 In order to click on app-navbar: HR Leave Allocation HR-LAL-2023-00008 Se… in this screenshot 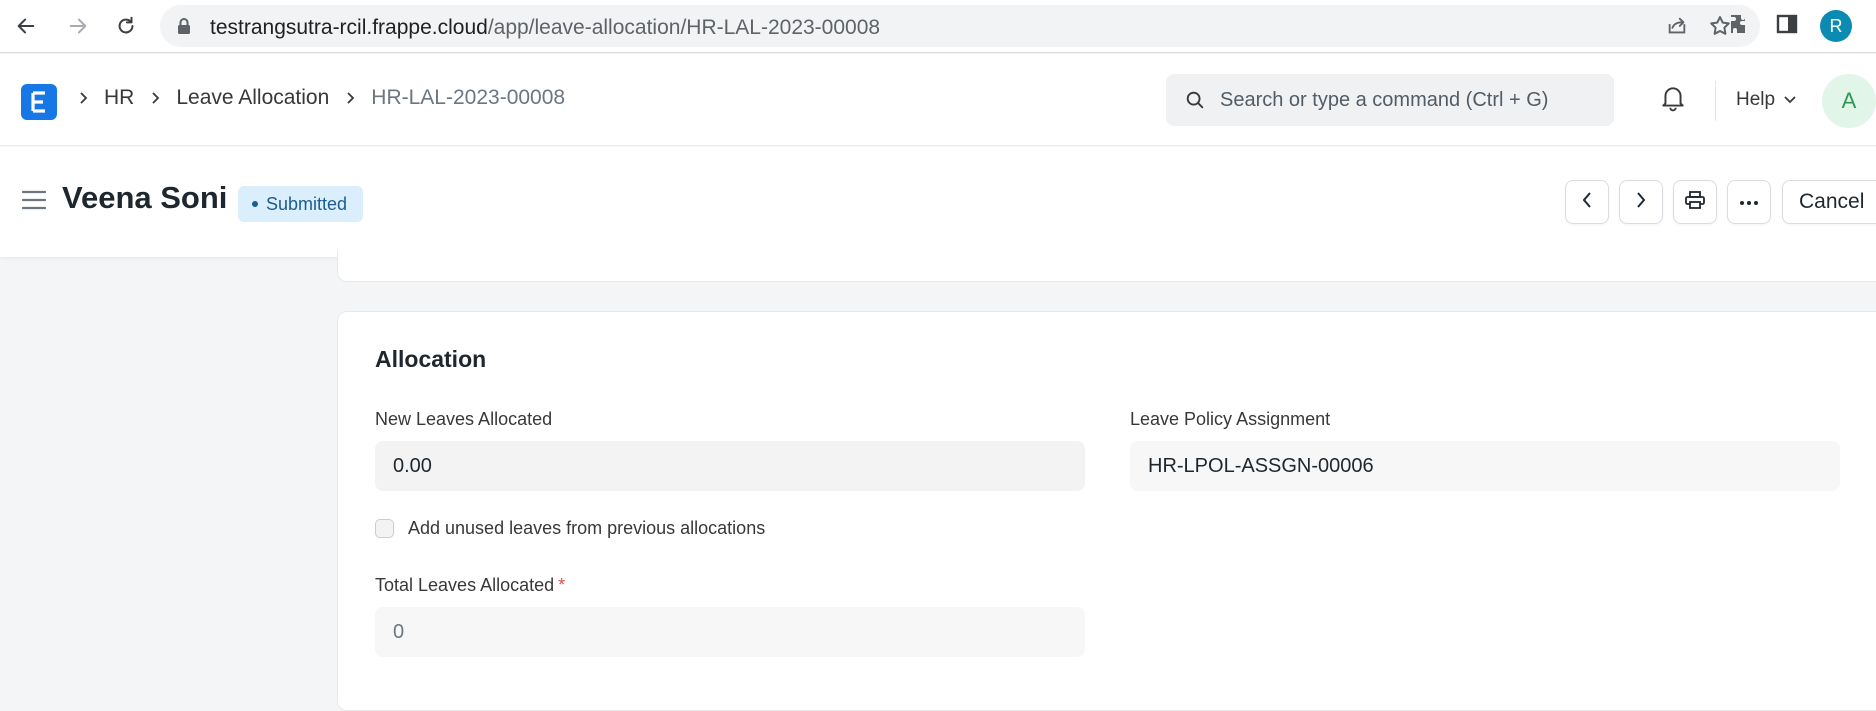, I will do `click(938, 100)`.